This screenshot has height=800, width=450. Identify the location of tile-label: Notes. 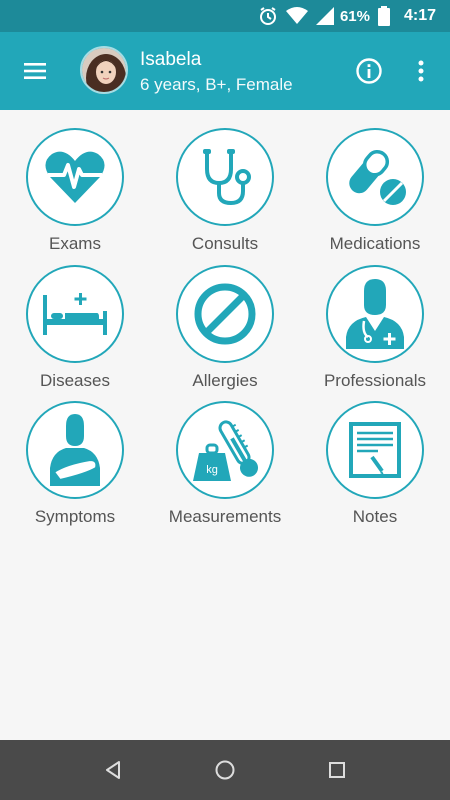
(375, 516).